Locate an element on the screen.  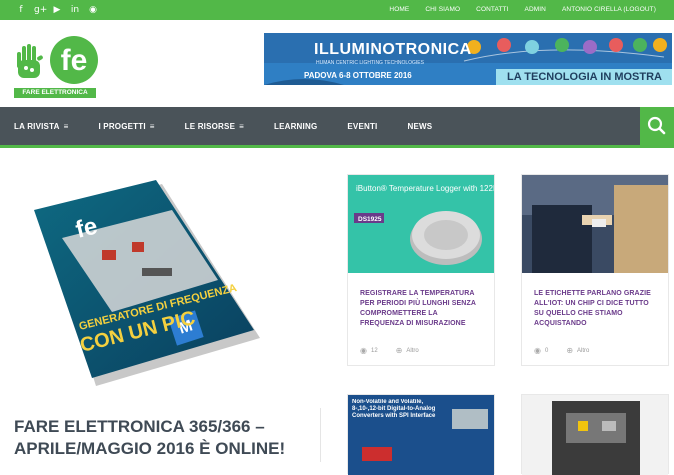
nav-item-la-rivista: LA RIVISTA ≡ is located at coordinates (41, 126).